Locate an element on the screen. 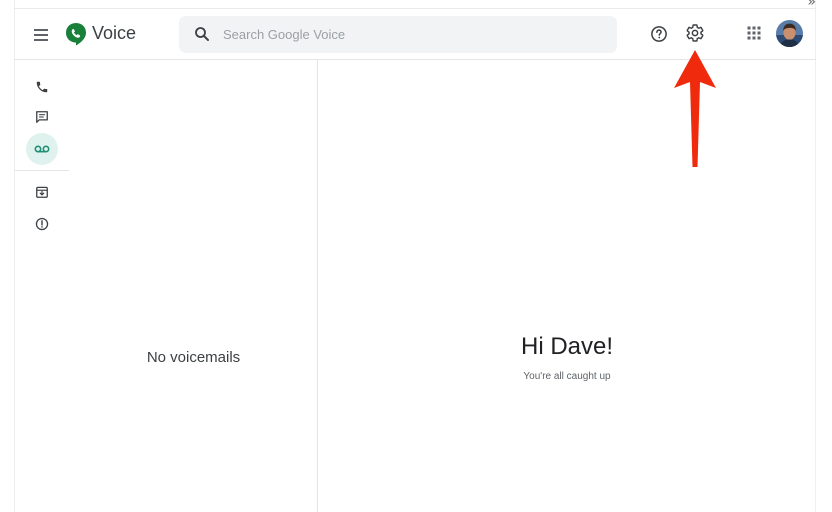 Image resolution: width=832 pixels, height=512 pixels. avatar-photo is located at coordinates (789, 33).